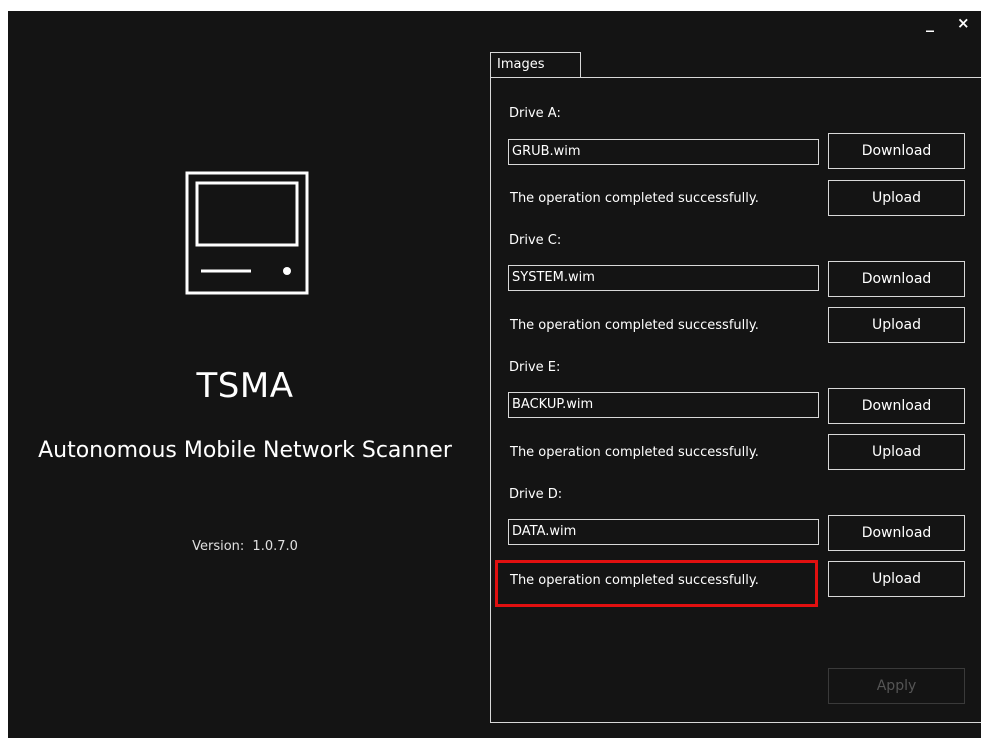 This screenshot has width=981, height=738. What do you see at coordinates (663, 405) in the screenshot?
I see `drive-e-file-field: BACKUP.wim` at bounding box center [663, 405].